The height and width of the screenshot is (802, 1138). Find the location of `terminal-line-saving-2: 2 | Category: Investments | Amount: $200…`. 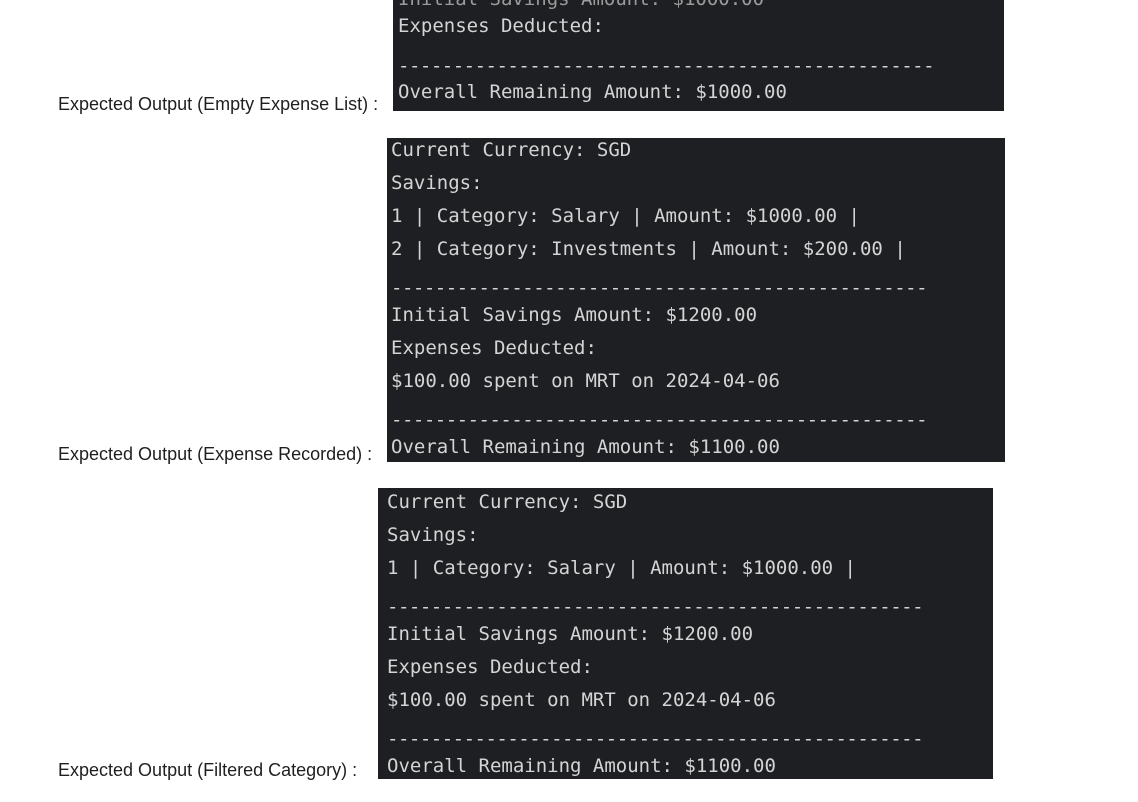

terminal-line-saving-2: 2 | Category: Investments | Amount: $200… is located at coordinates (648, 249).